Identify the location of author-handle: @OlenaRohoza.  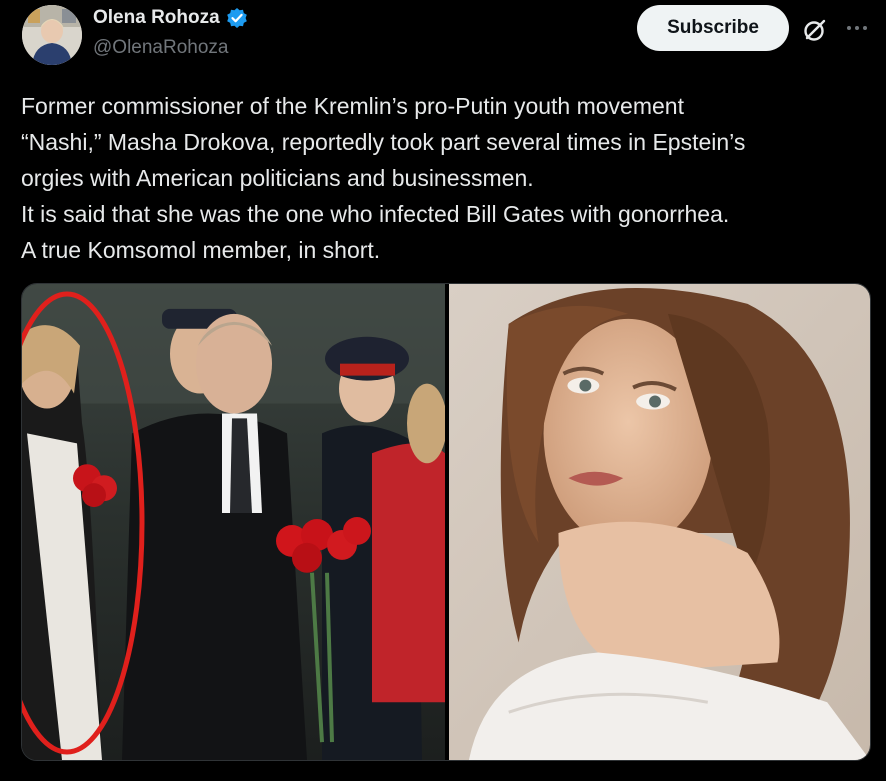
(160, 48).